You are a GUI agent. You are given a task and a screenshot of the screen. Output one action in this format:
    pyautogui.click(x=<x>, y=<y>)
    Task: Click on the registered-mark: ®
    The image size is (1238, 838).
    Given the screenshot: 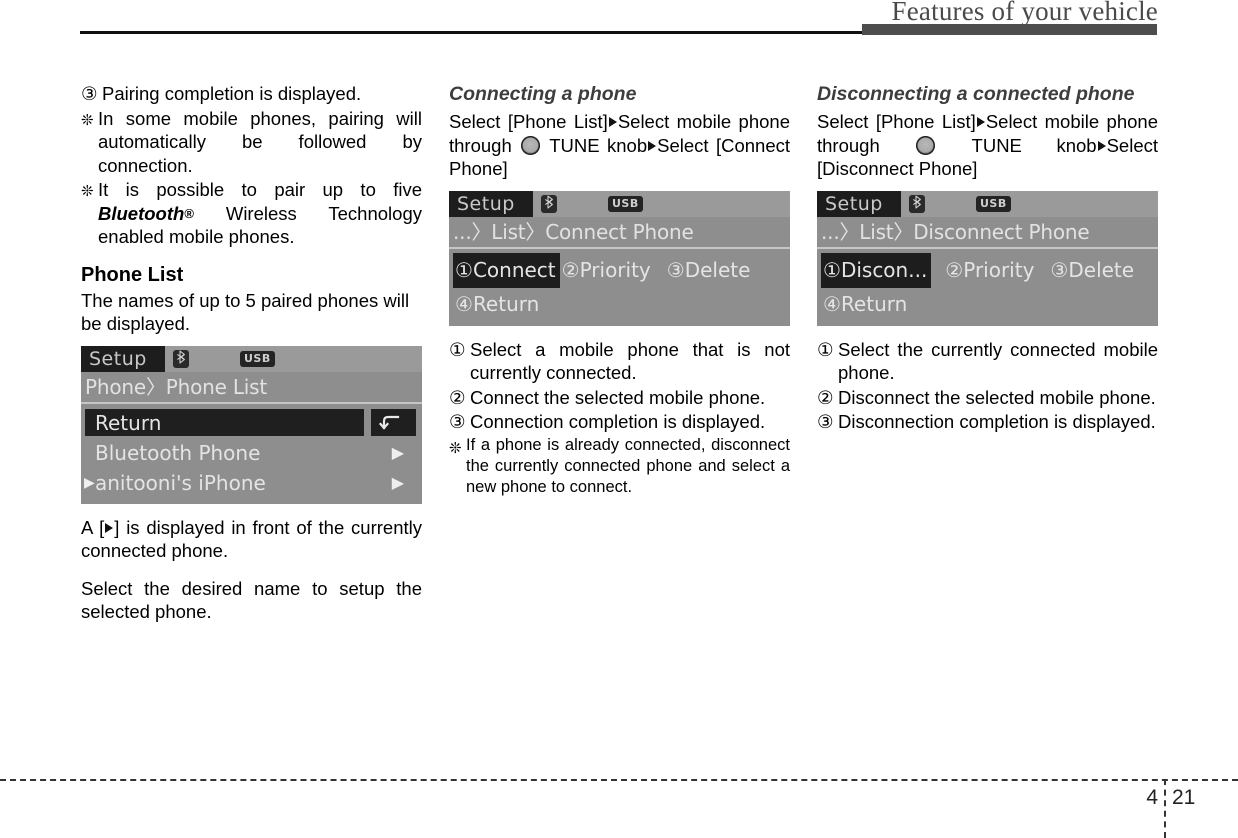 What is the action you would take?
    pyautogui.click(x=189, y=213)
    